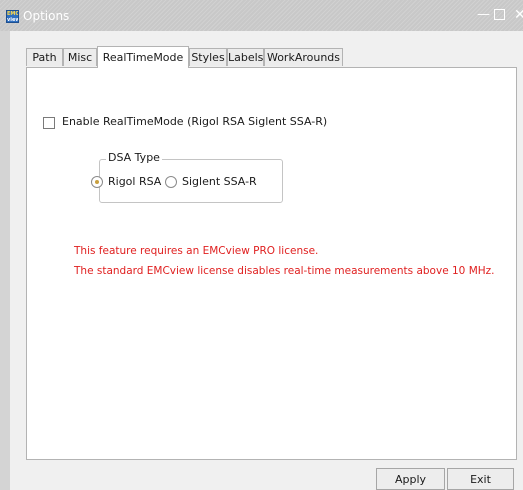 The width and height of the screenshot is (523, 490). I want to click on apply-button: Apply, so click(410, 479).